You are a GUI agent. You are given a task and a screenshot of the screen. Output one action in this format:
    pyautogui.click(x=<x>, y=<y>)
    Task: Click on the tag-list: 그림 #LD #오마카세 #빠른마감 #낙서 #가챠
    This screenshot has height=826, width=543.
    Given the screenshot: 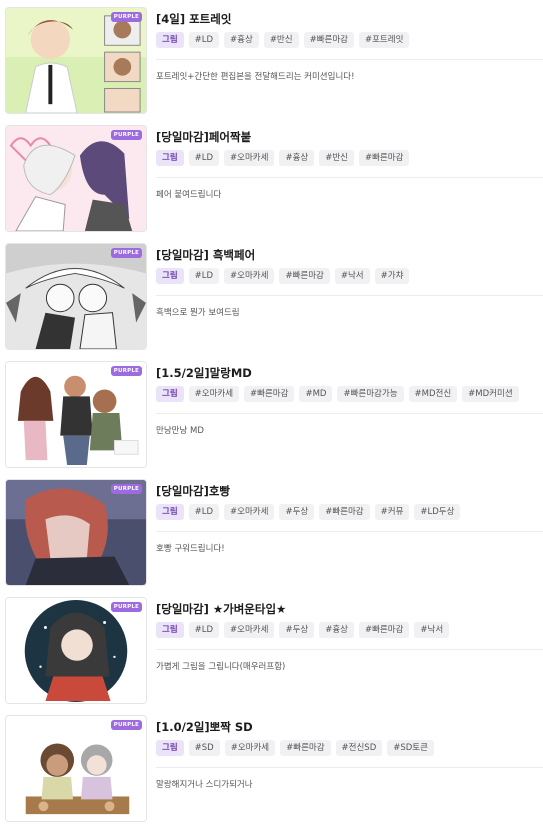 What is the action you would take?
    pyautogui.click(x=283, y=276)
    